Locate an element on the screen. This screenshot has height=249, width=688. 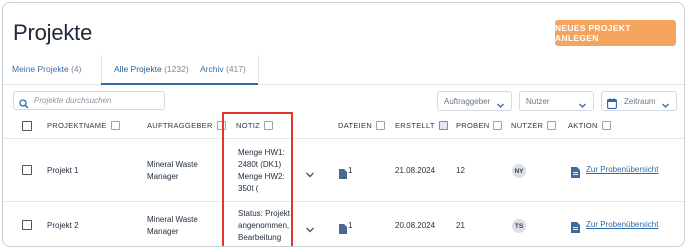
column-header-proben: PROBEN is located at coordinates (479, 125).